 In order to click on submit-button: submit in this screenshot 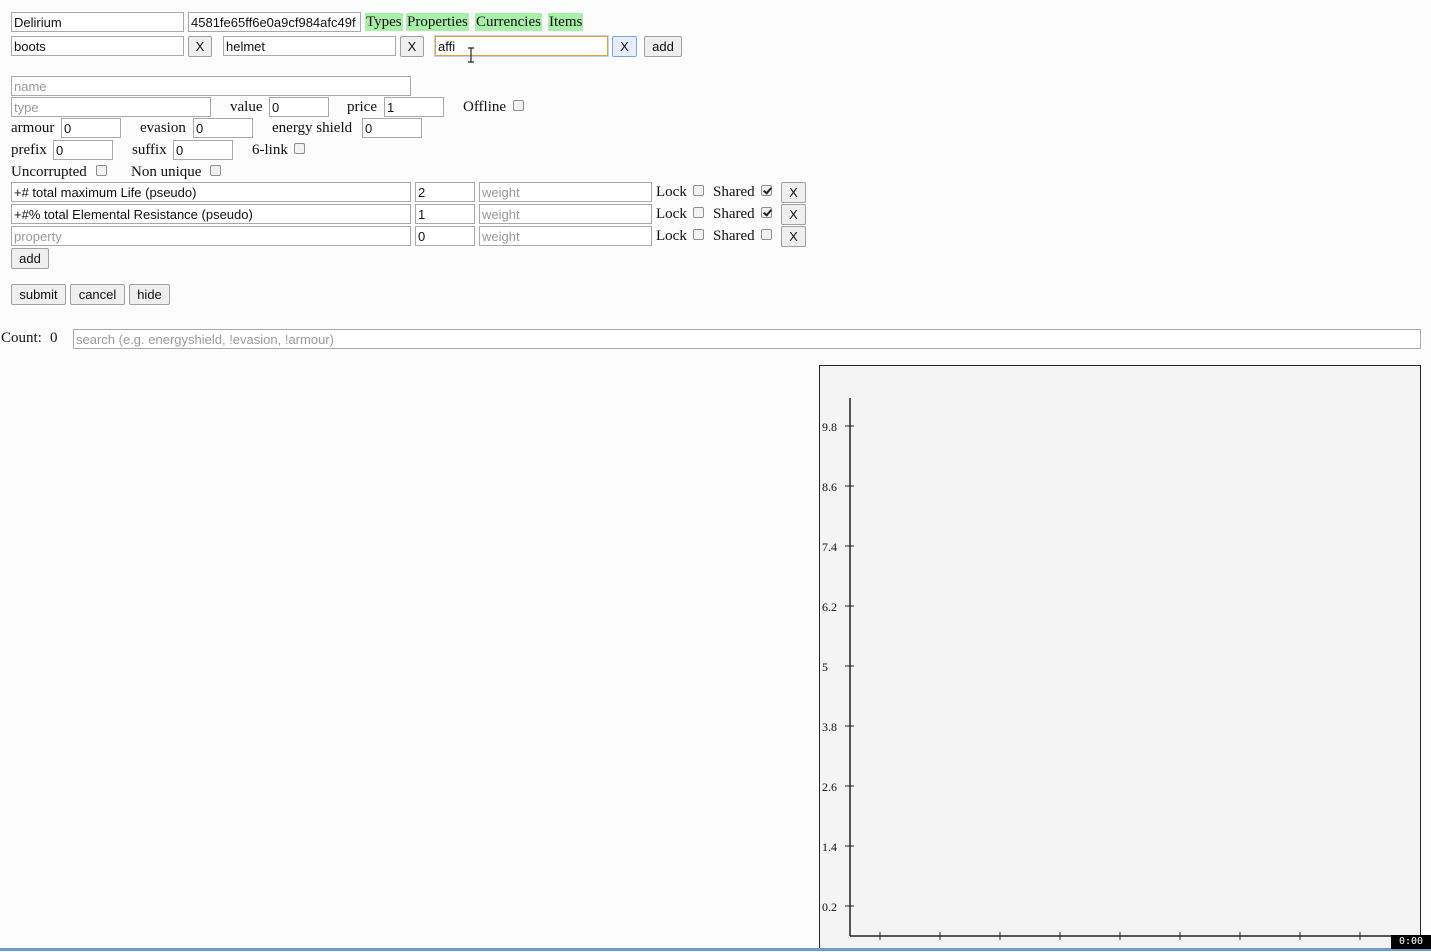, I will do `click(38, 294)`.